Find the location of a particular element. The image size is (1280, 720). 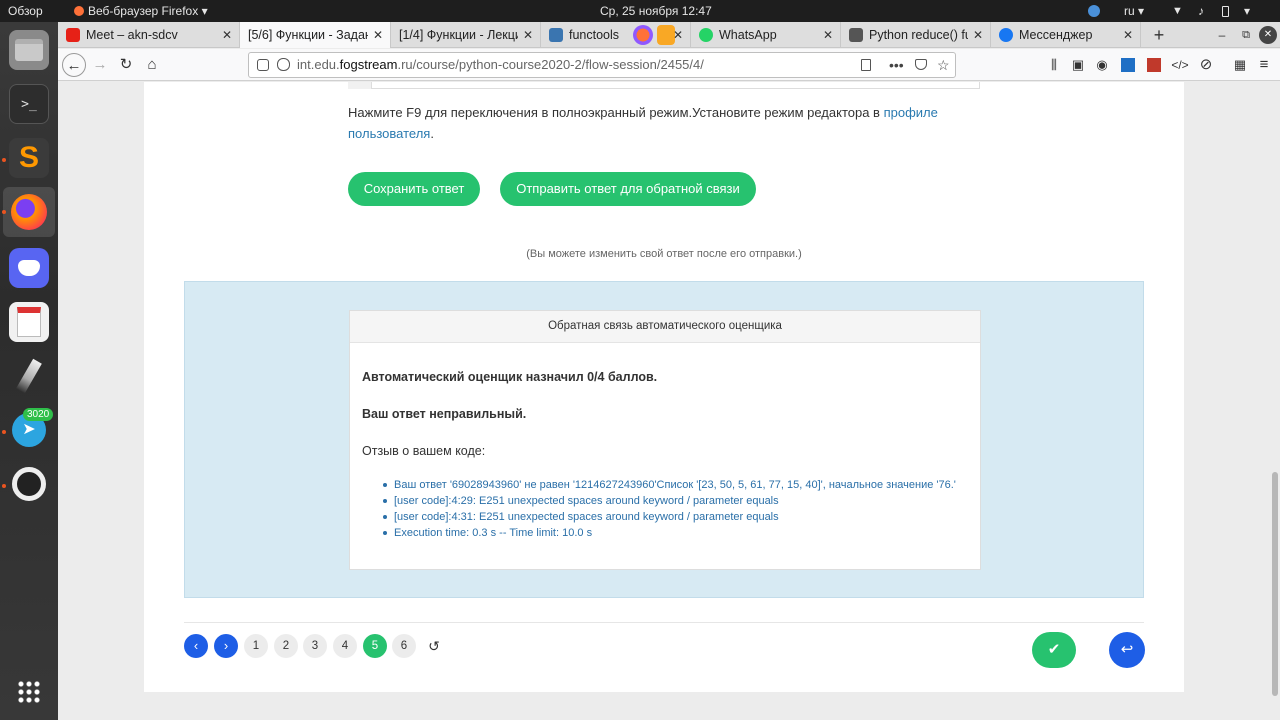

devtools-icon: </> is located at coordinates (1180, 65).